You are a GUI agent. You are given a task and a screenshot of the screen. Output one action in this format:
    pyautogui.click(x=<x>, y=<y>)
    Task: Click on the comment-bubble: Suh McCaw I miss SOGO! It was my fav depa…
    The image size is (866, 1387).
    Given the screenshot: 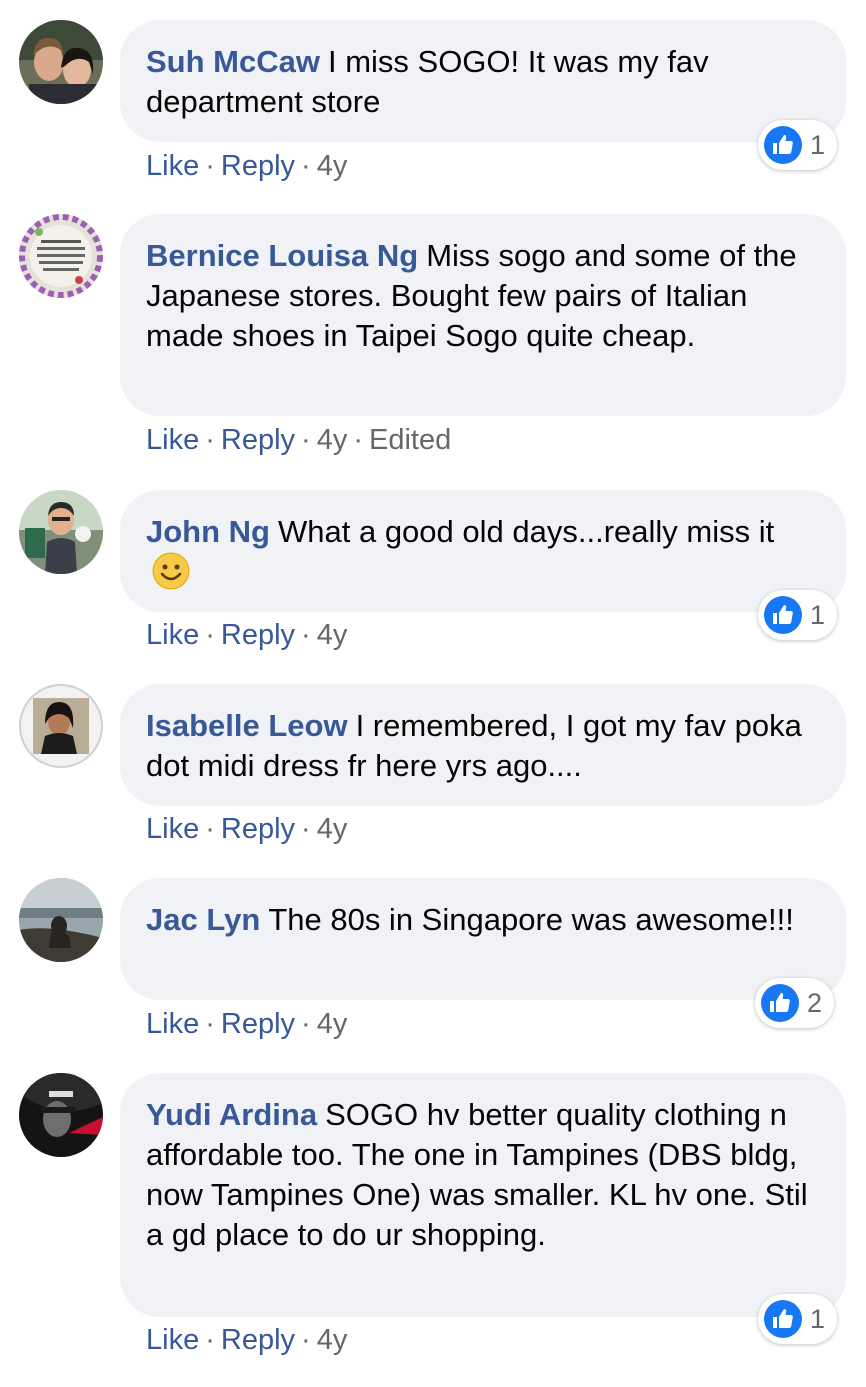 What is the action you would take?
    pyautogui.click(x=483, y=81)
    